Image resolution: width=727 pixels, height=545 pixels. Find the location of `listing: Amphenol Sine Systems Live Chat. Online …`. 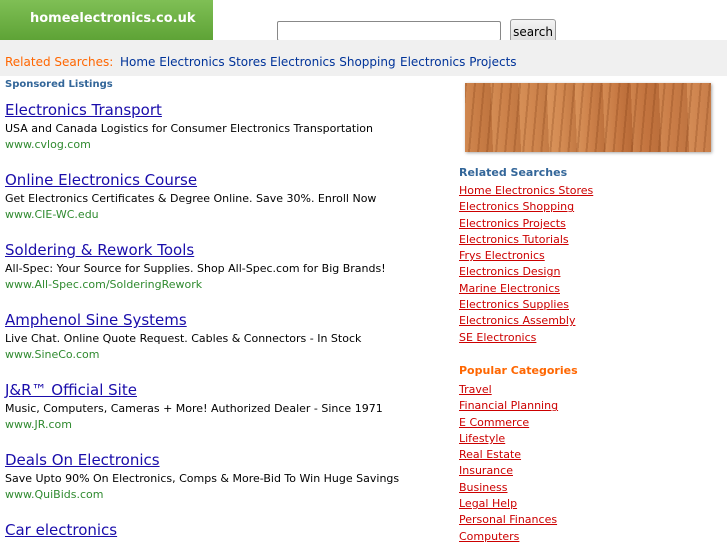

listing: Amphenol Sine Systems Live Chat. Online … is located at coordinates (225, 336).